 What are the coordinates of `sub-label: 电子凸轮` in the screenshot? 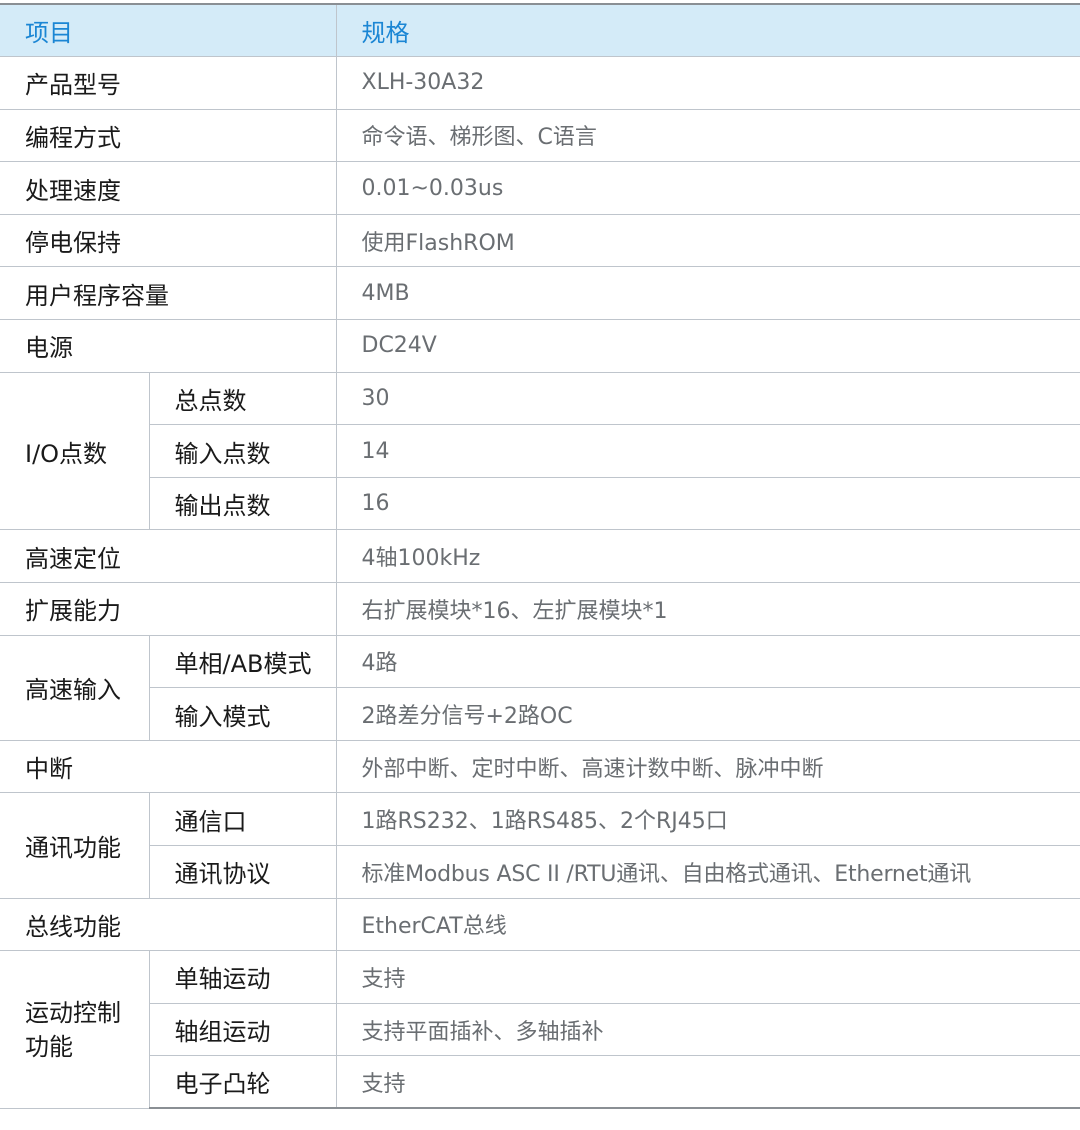 It's located at (242, 1082).